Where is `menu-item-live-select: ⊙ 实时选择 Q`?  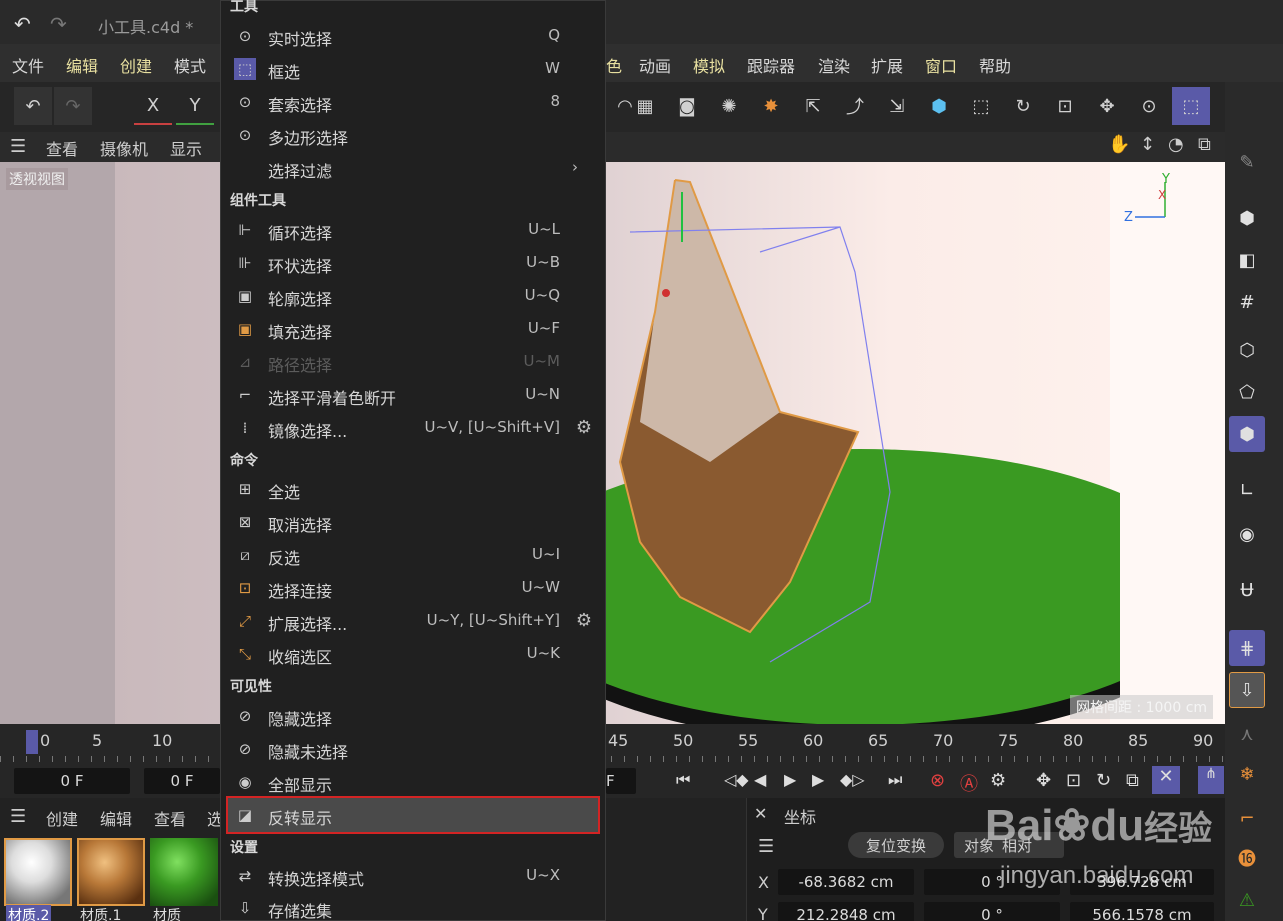 menu-item-live-select: ⊙ 实时选择 Q is located at coordinates (413, 36).